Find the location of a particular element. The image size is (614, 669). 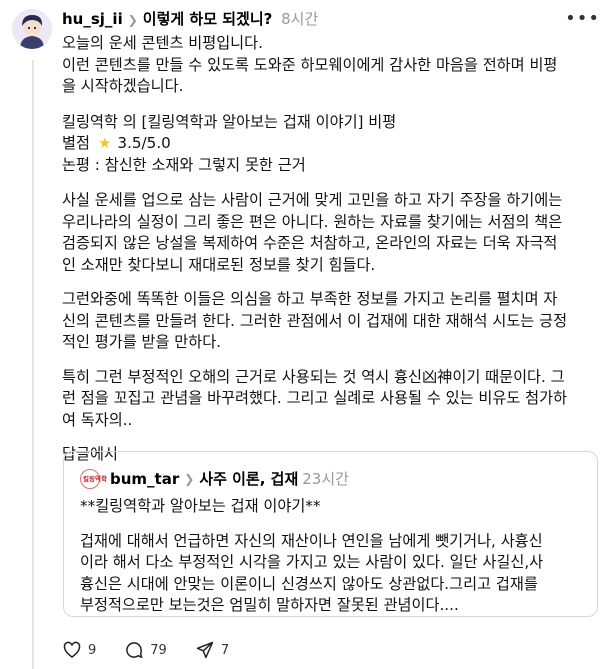

quote-avatar-text: 킬링역학 is located at coordinates (95, 478).